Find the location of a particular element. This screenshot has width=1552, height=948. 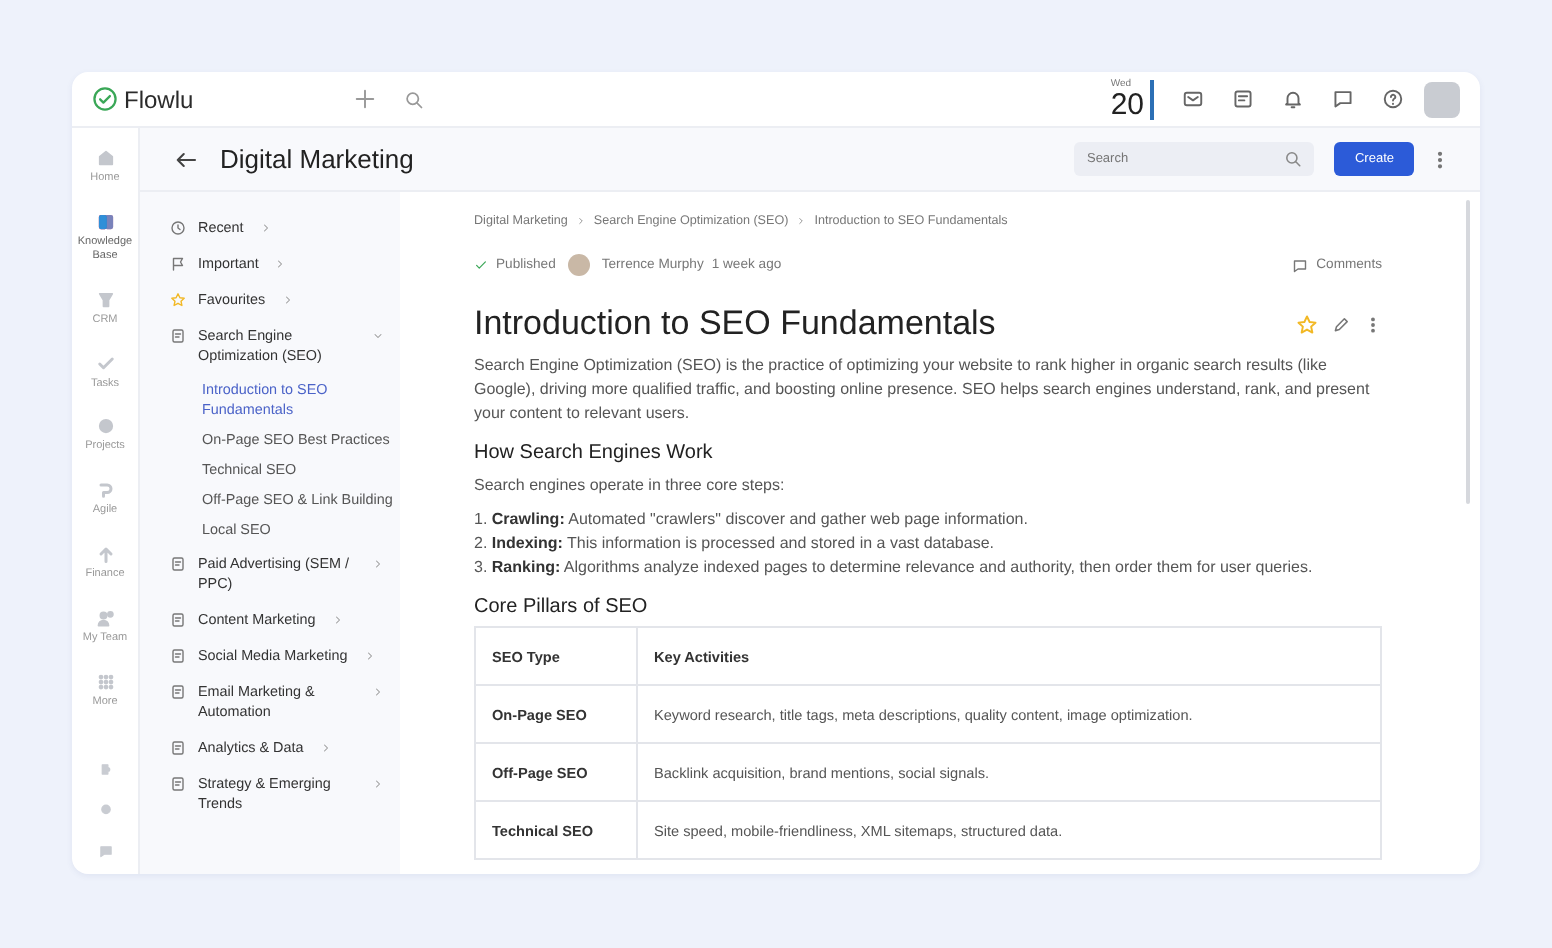

help-icon is located at coordinates (1393, 99).